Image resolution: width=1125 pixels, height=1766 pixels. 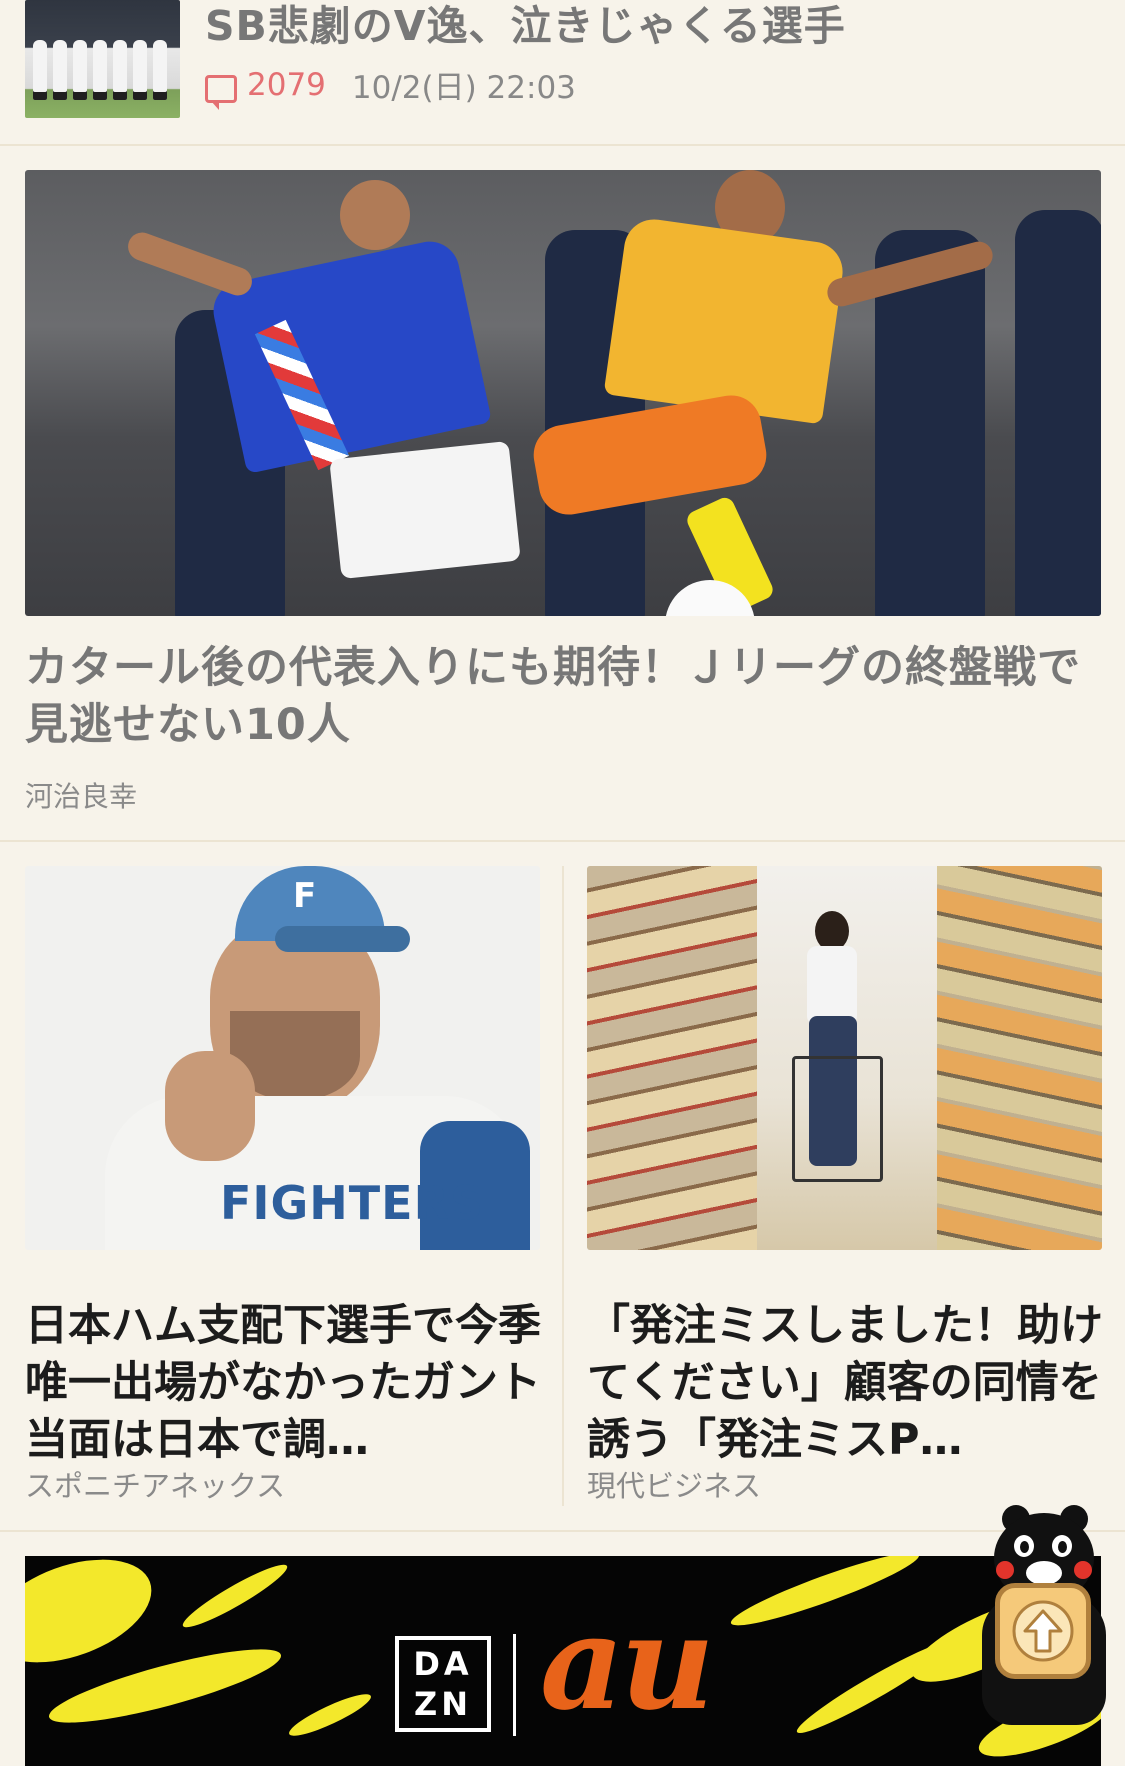 I want to click on card-source-supermarket: 現代ビジネス, so click(x=674, y=1486).